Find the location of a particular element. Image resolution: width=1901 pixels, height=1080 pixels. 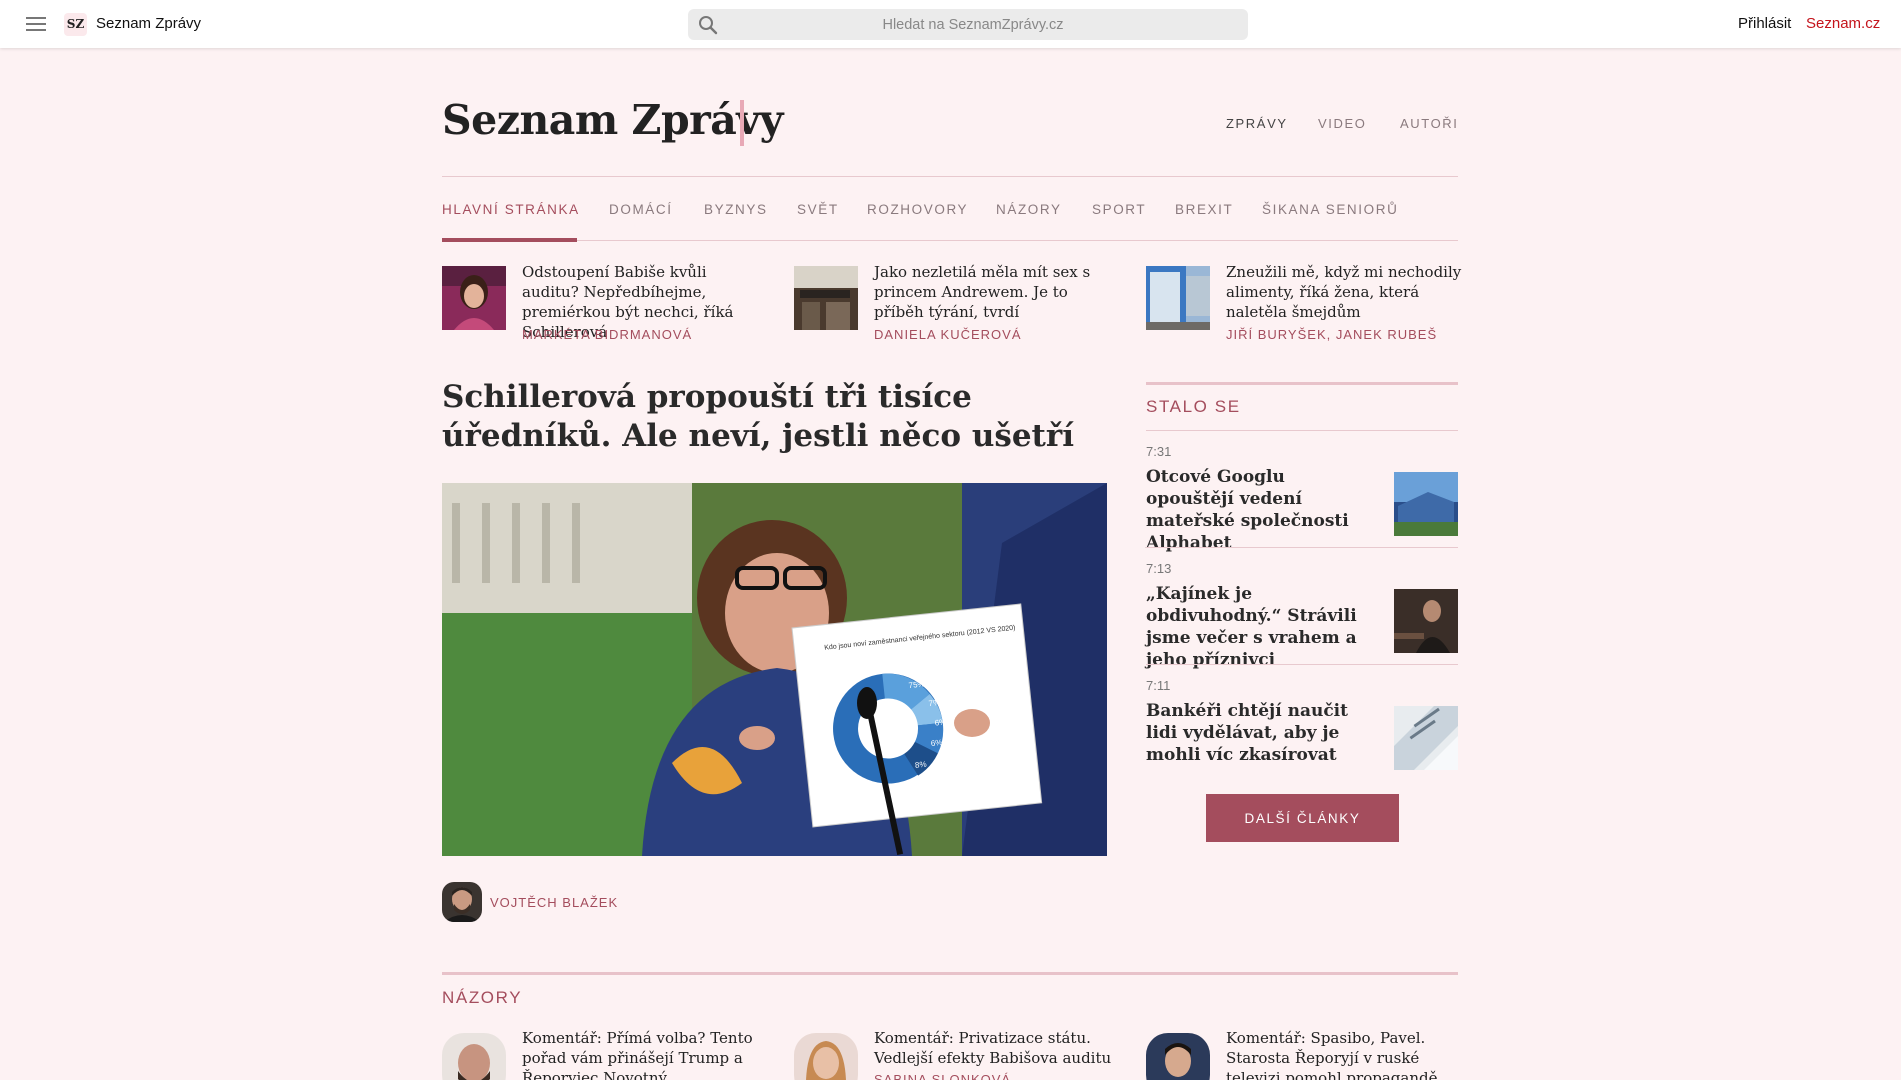

masthead-title: Seznam Zprávy is located at coordinates (612, 120).